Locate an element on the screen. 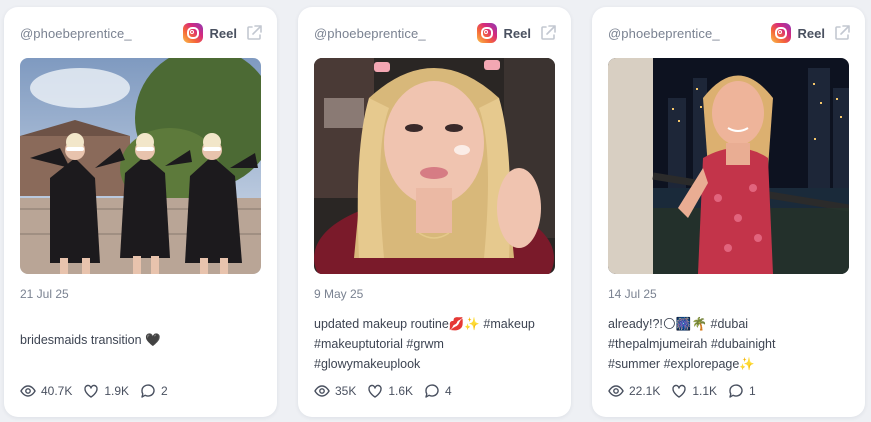 Image resolution: width=871 pixels, height=422 pixels. post-stats: 40.7K 1.9K 2 is located at coordinates (99, 391).